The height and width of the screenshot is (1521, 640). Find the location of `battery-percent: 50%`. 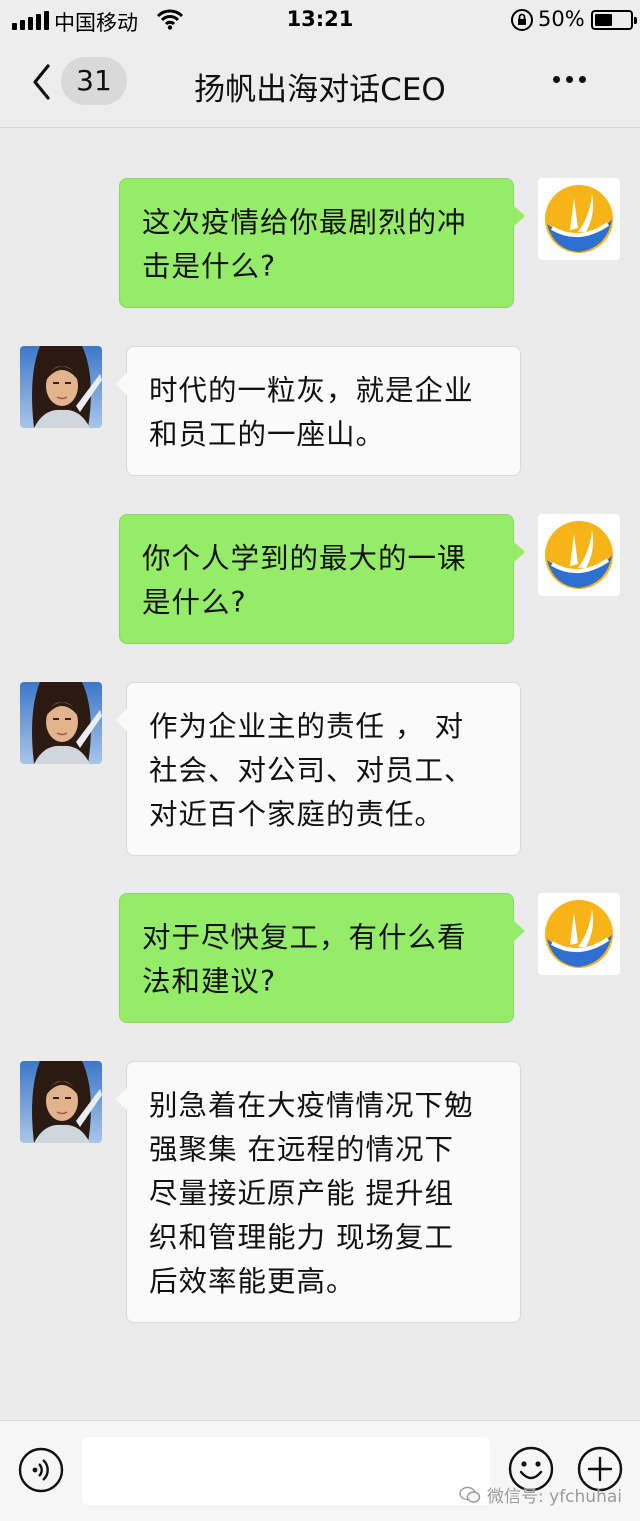

battery-percent: 50% is located at coordinates (561, 19).